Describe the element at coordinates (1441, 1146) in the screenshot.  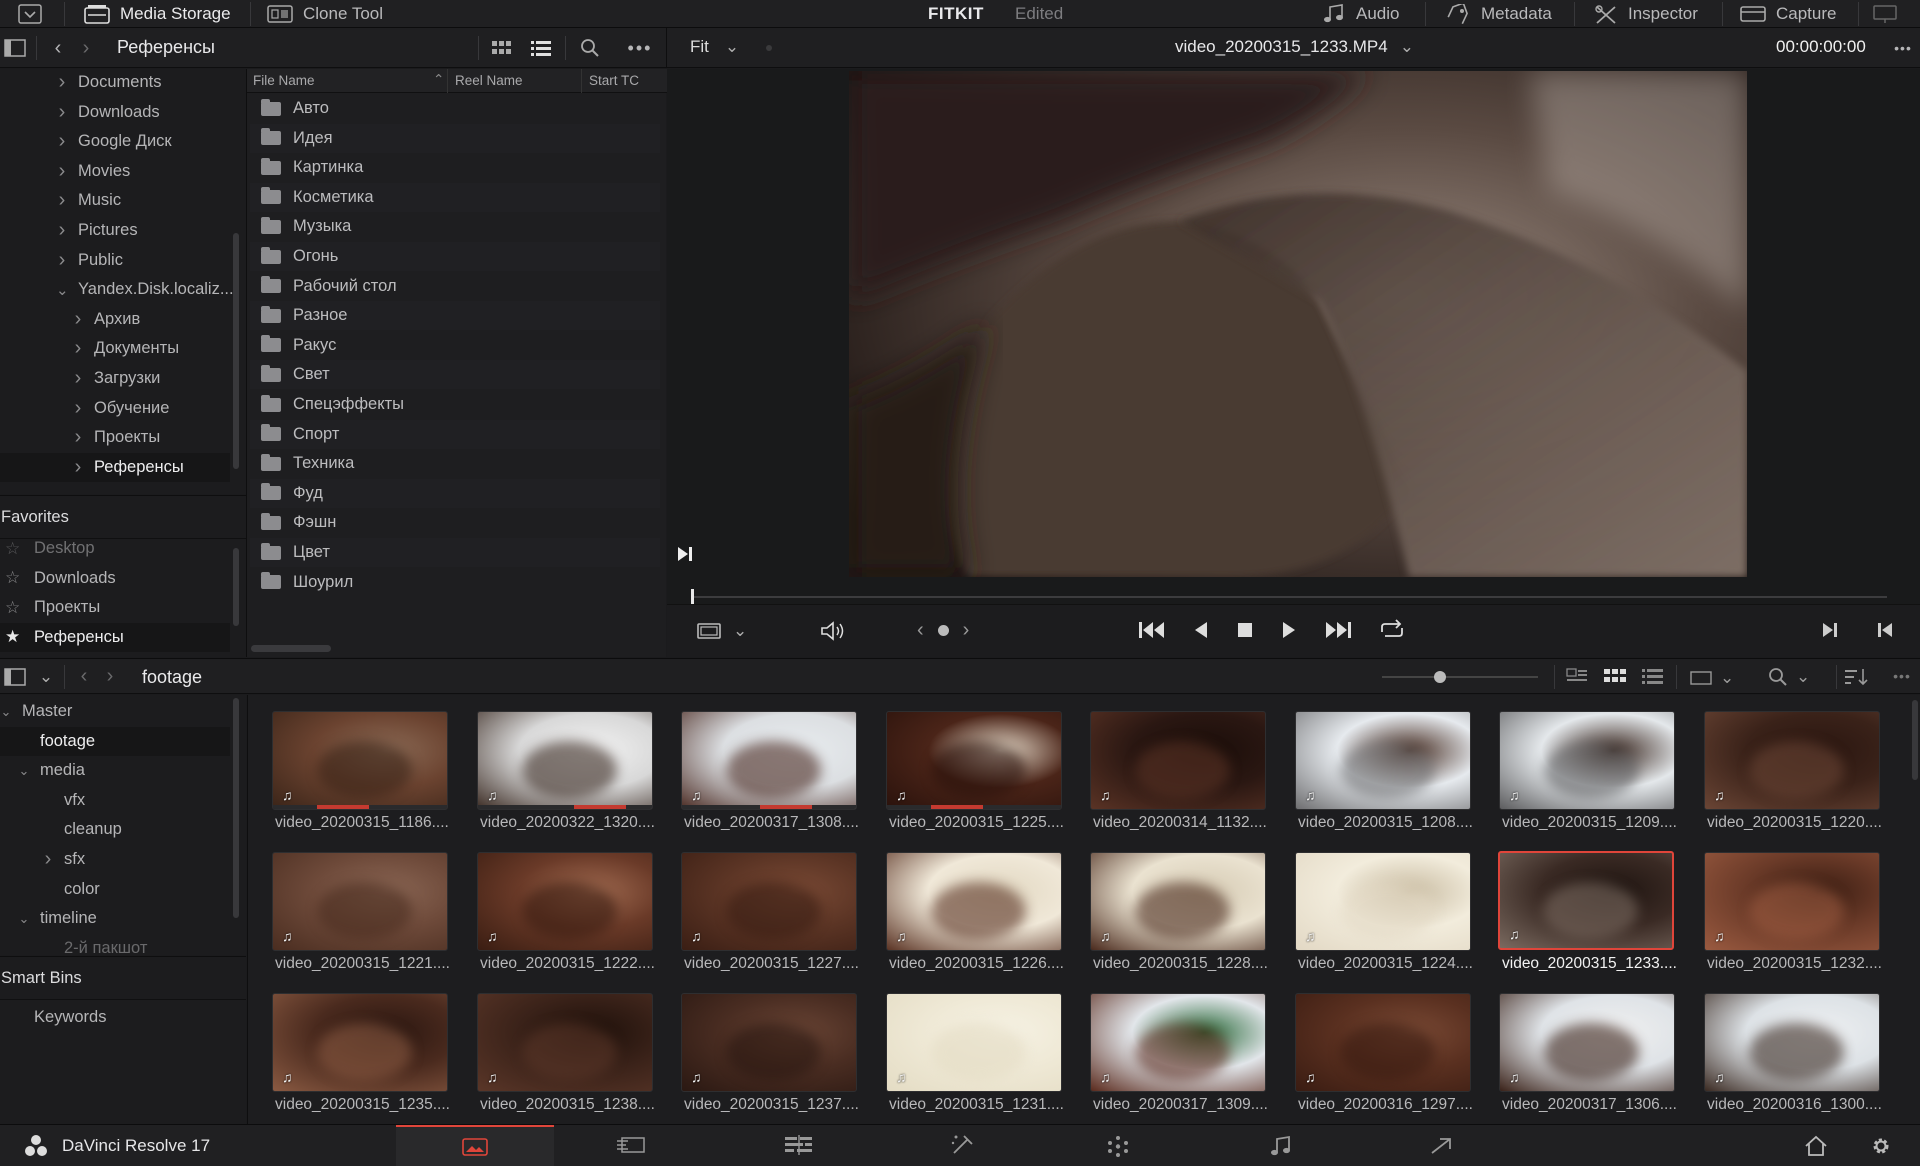
I see `page-tab-deliver` at that location.